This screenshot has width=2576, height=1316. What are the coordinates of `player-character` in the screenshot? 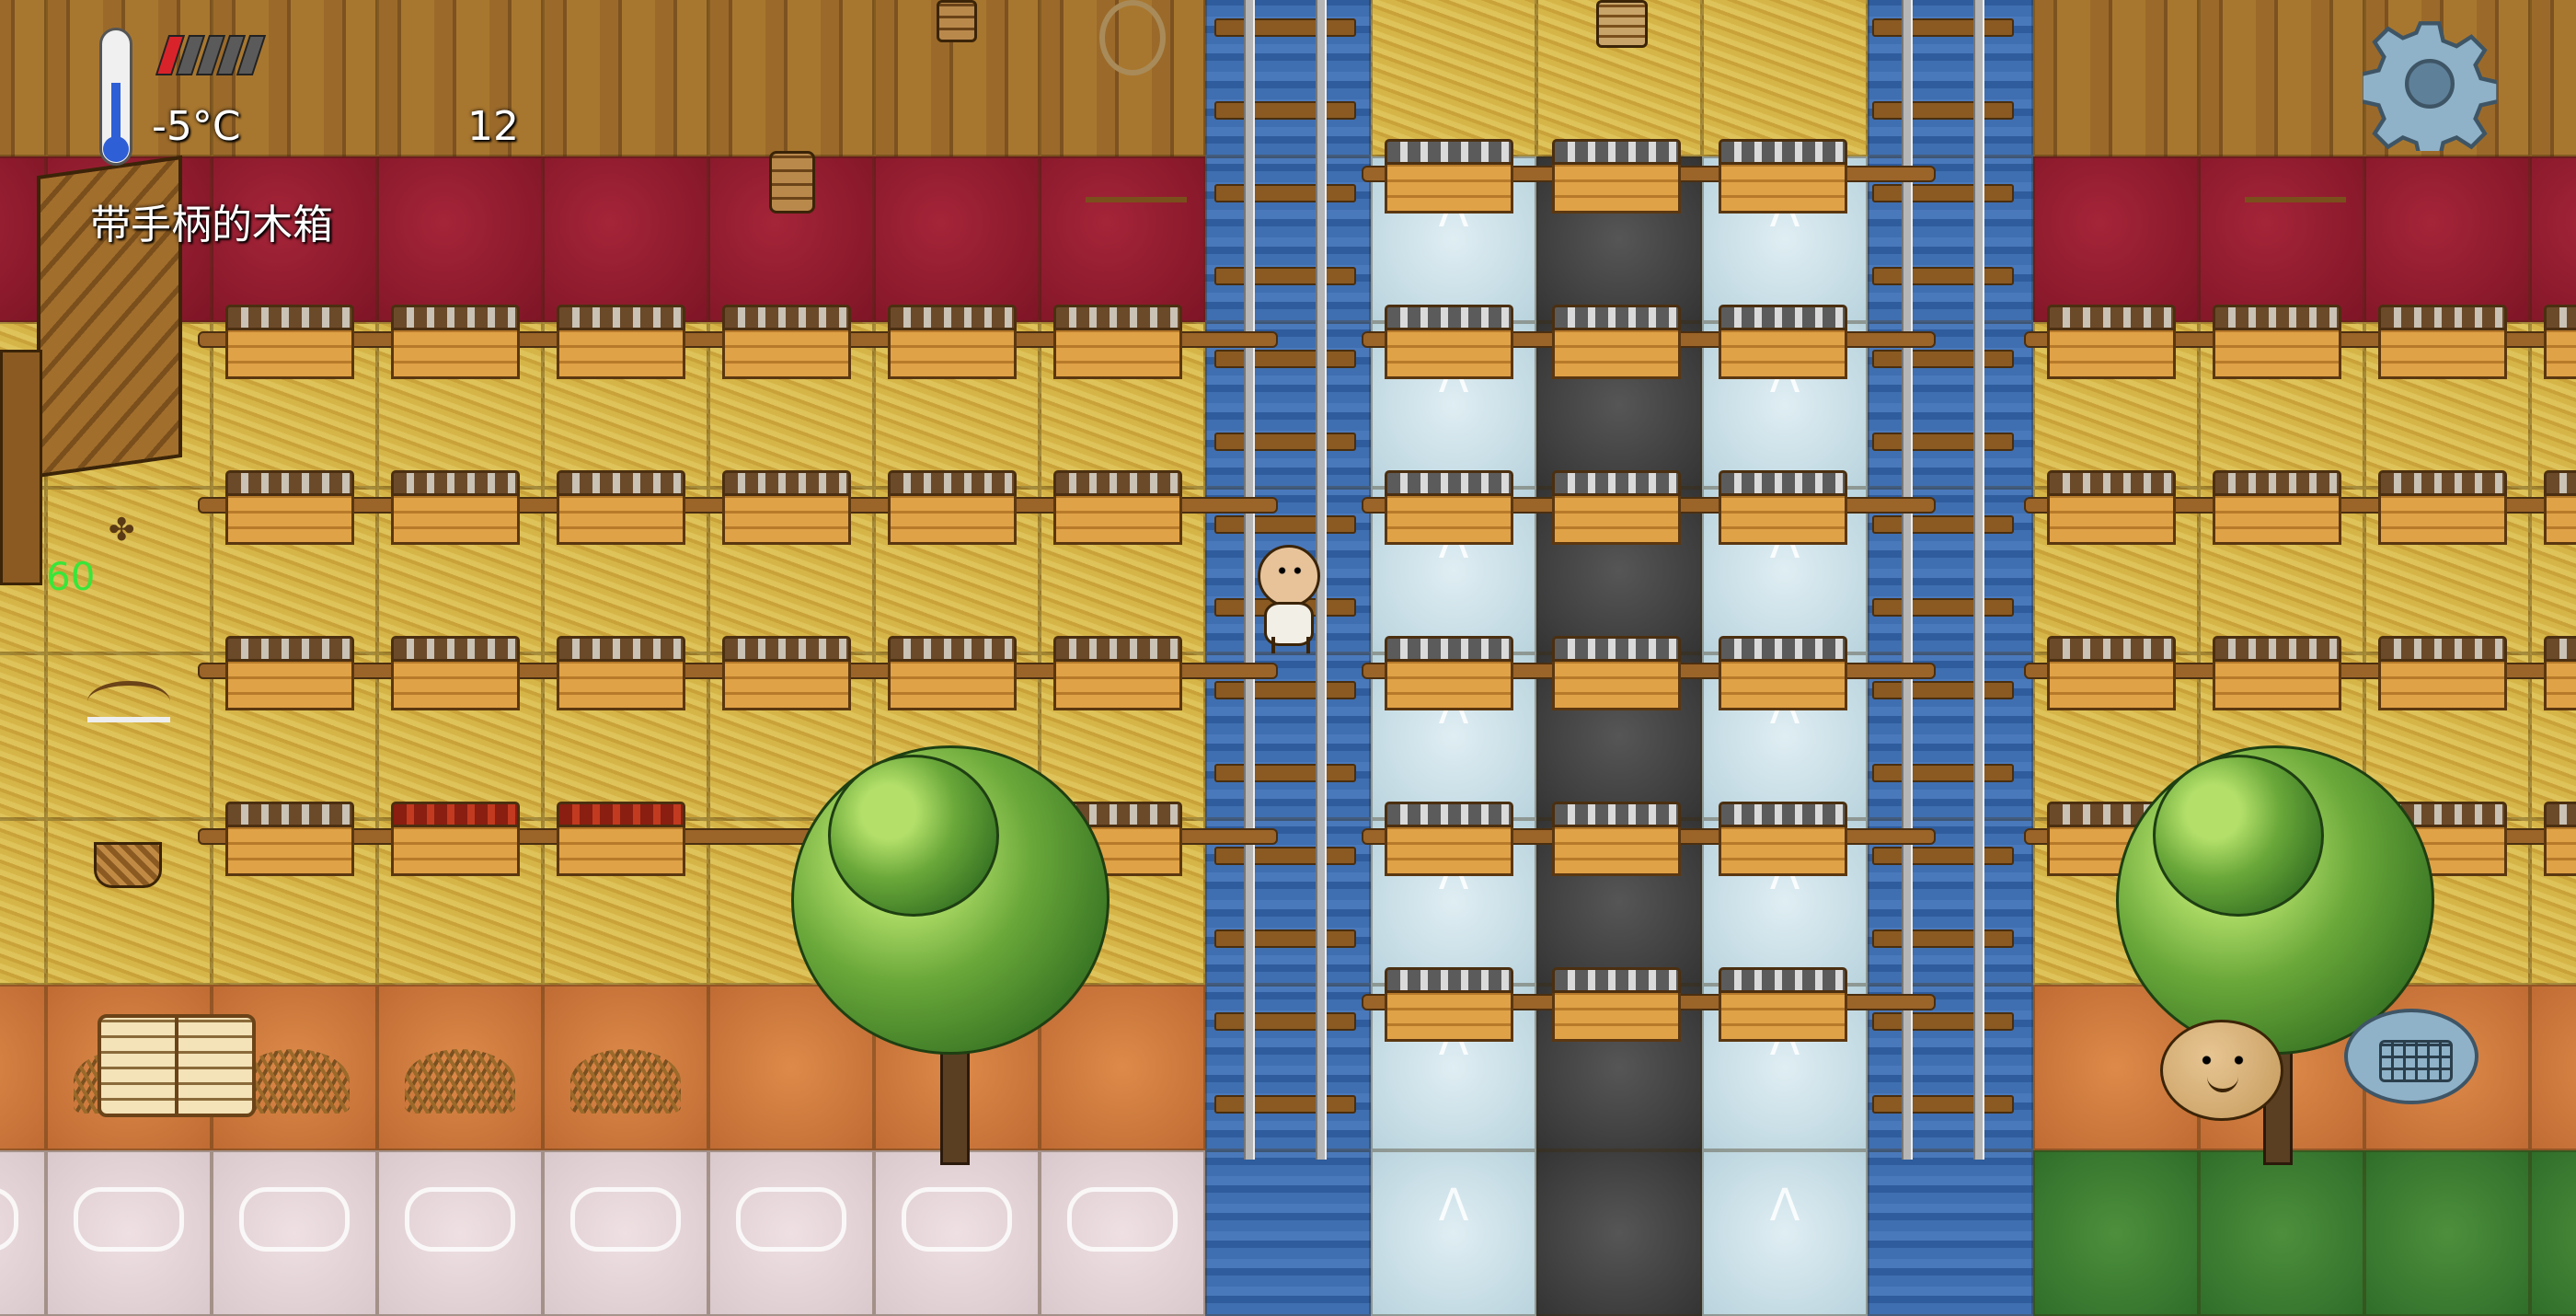 It's located at (1286, 600).